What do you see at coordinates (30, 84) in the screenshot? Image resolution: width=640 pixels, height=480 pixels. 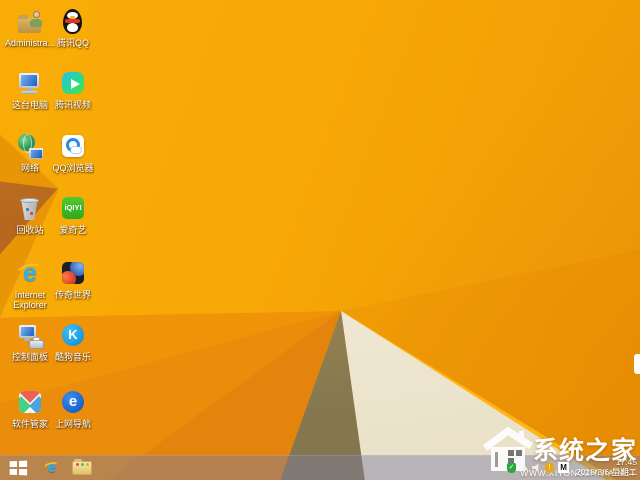 I see `computer-icon` at bounding box center [30, 84].